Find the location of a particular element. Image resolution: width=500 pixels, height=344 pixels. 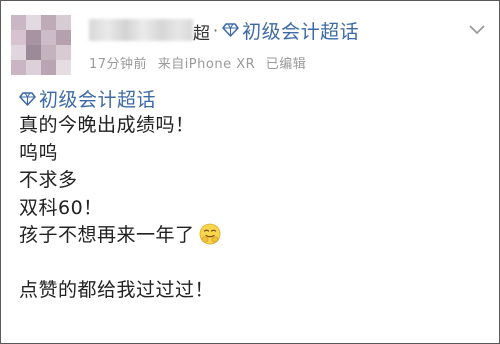

avatar is located at coordinates (41, 45).